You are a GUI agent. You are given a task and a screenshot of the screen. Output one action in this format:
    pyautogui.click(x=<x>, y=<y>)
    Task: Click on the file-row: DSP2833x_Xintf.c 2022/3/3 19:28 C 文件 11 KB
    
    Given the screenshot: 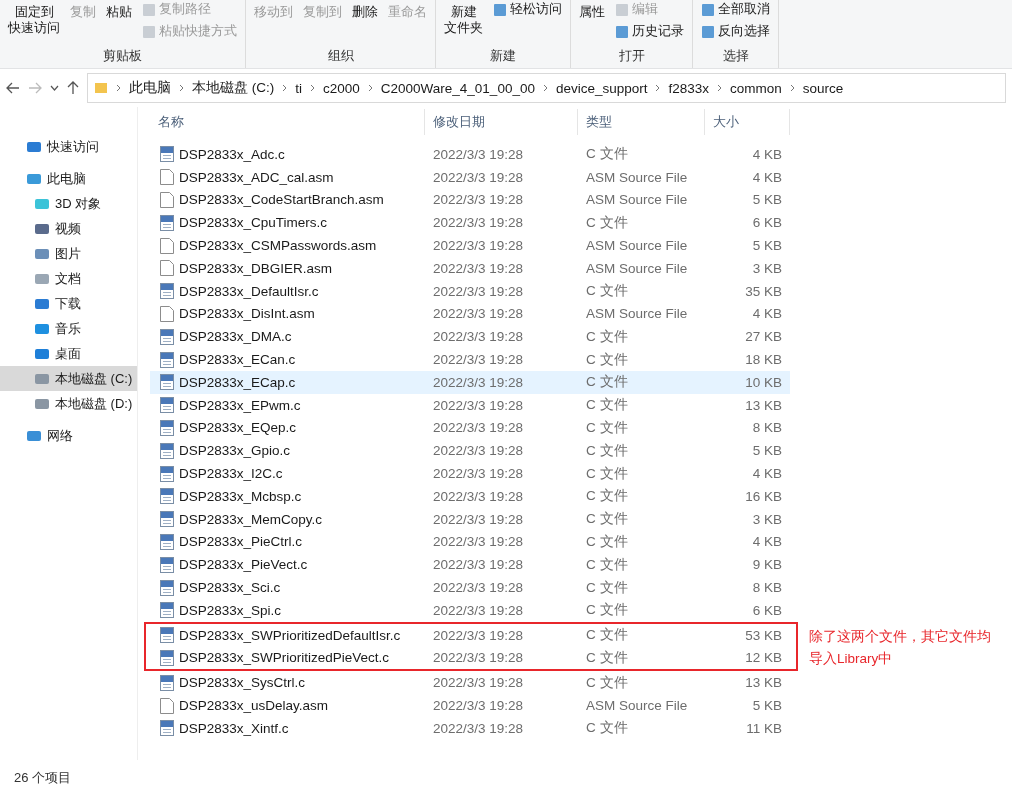 What is the action you would take?
    pyautogui.click(x=470, y=728)
    